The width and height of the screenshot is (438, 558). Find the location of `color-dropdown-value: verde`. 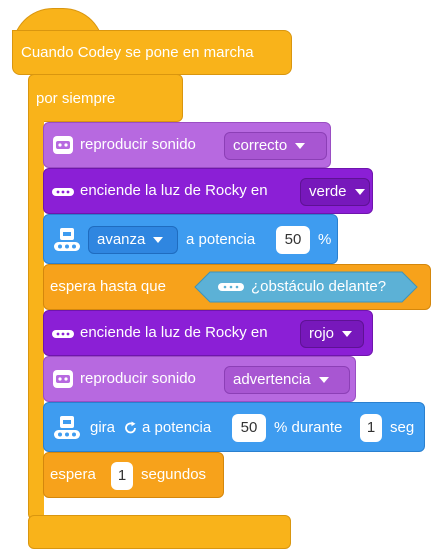

color-dropdown-value: verde is located at coordinates (328, 191).